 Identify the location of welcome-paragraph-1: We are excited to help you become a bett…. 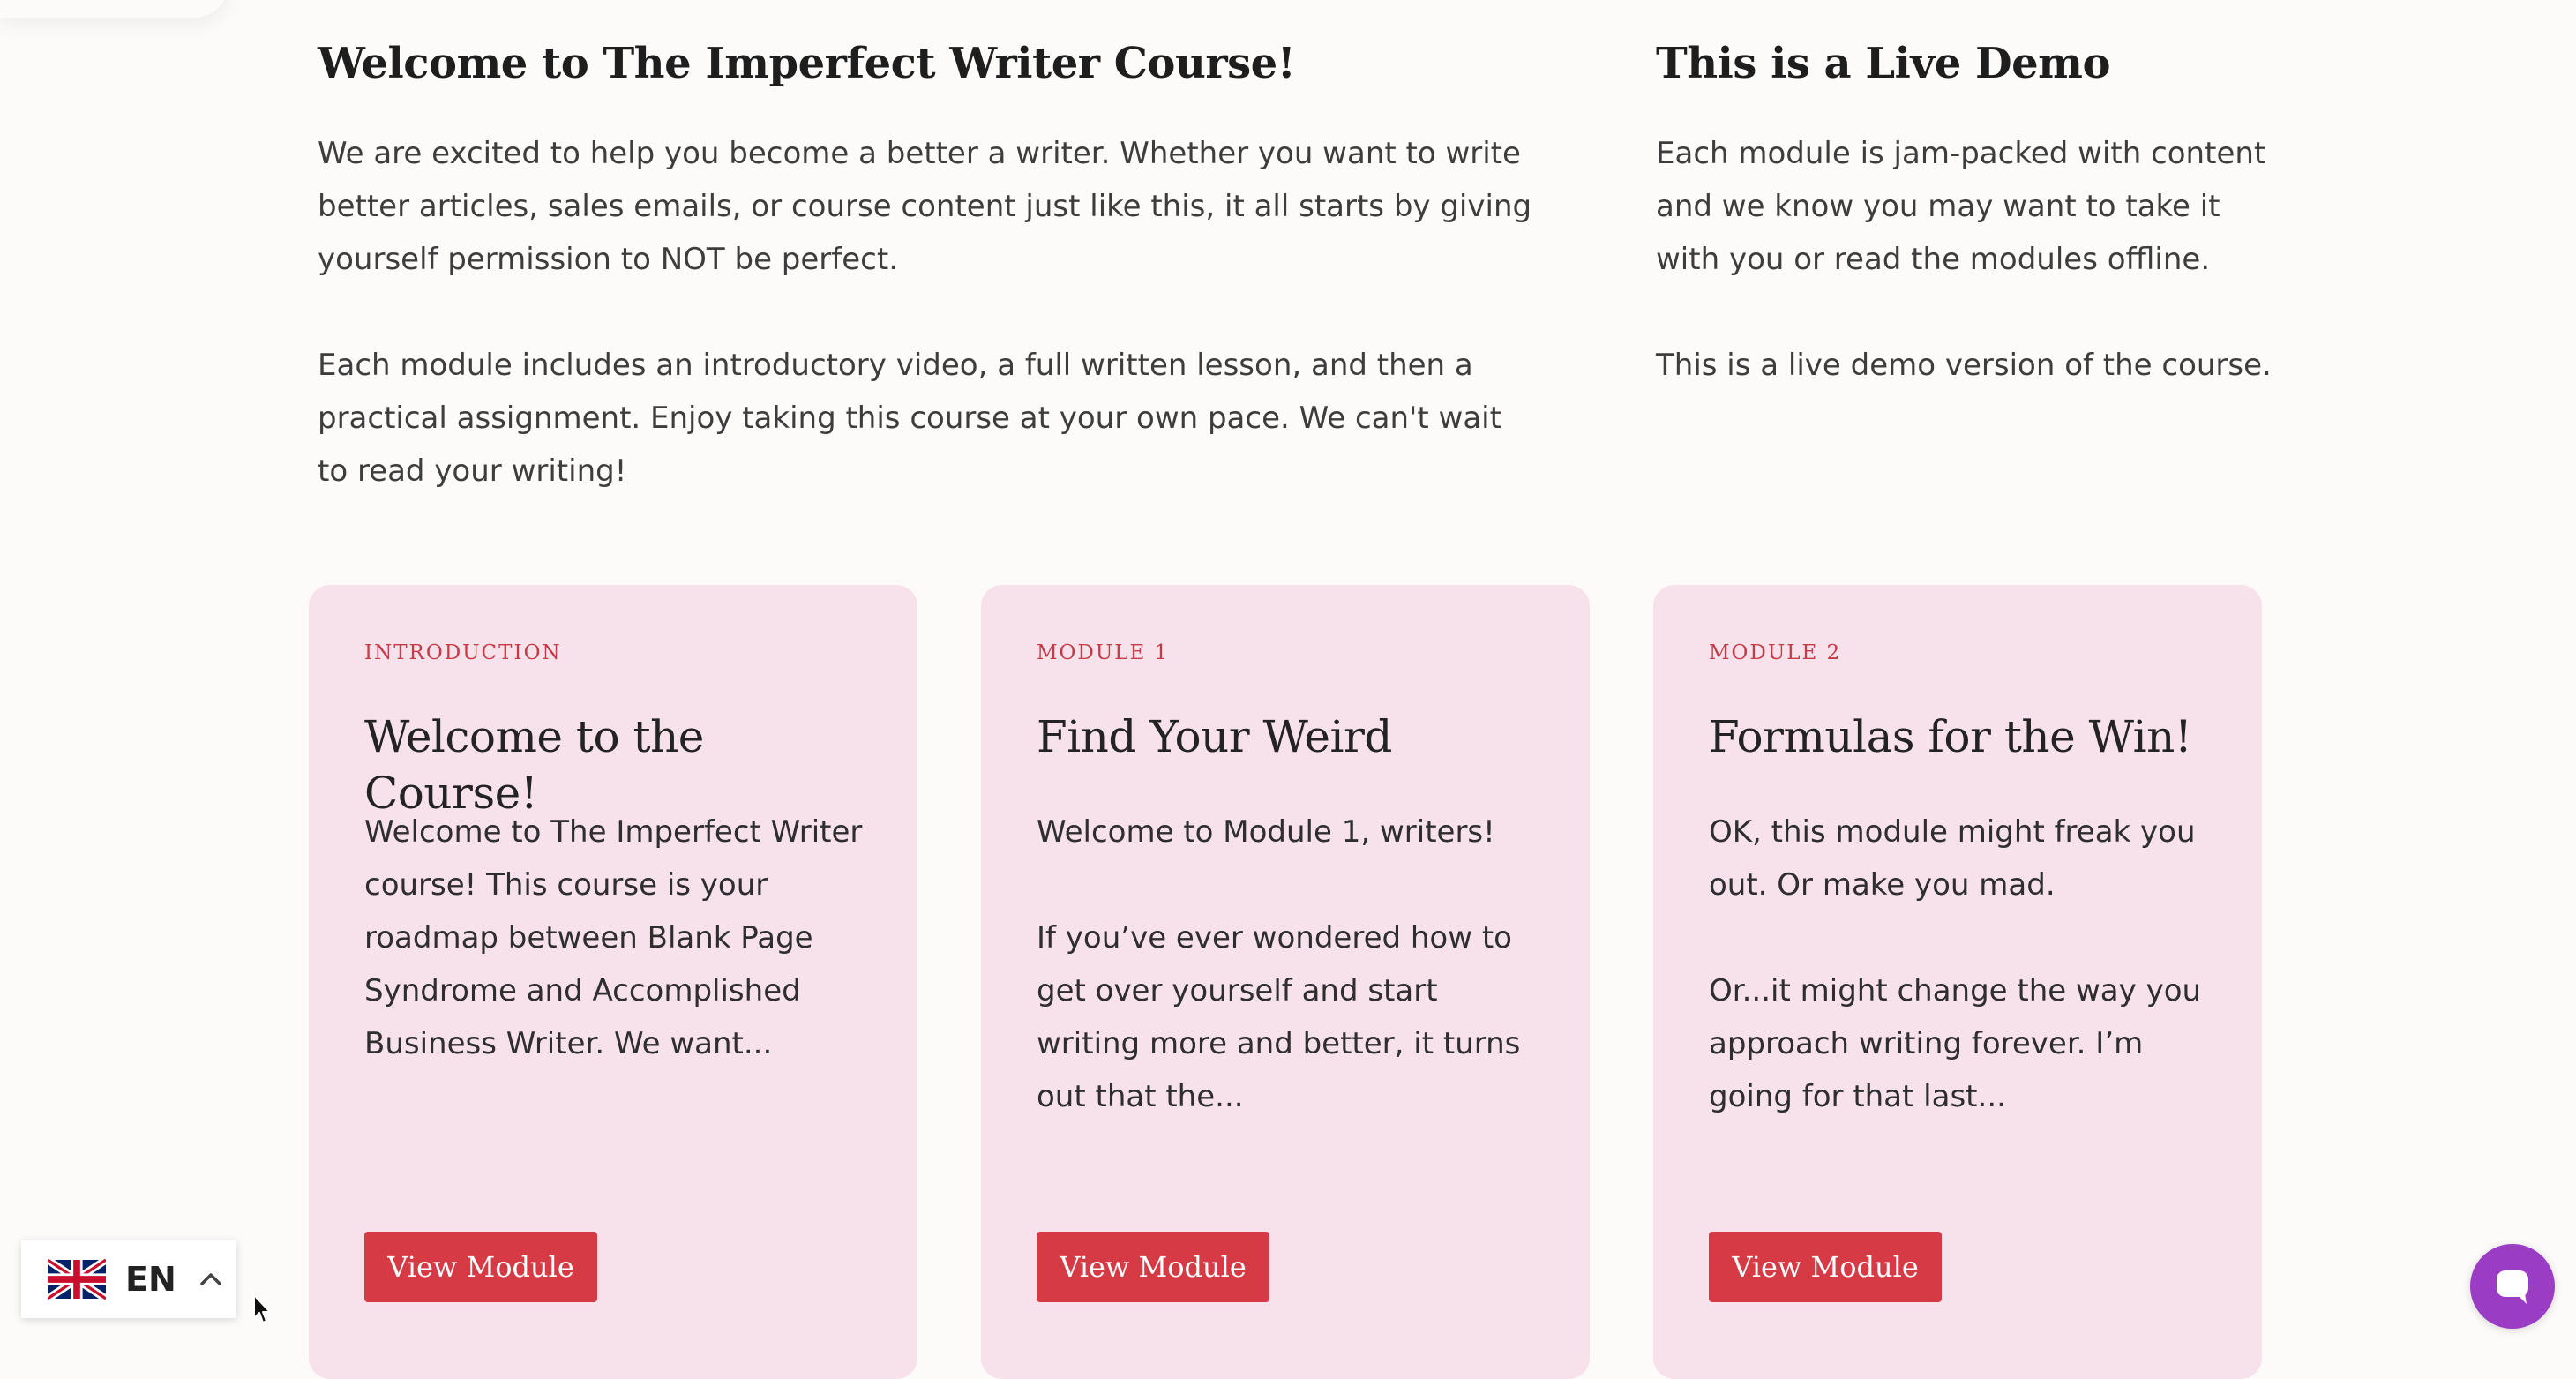
(925, 206).